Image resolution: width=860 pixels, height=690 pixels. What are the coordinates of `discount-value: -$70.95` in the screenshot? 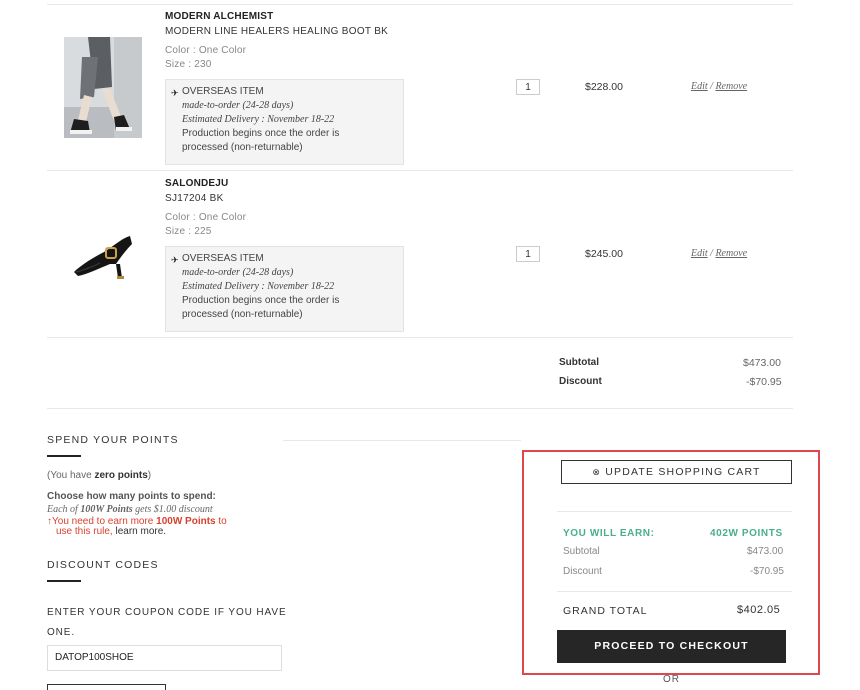 It's located at (764, 382).